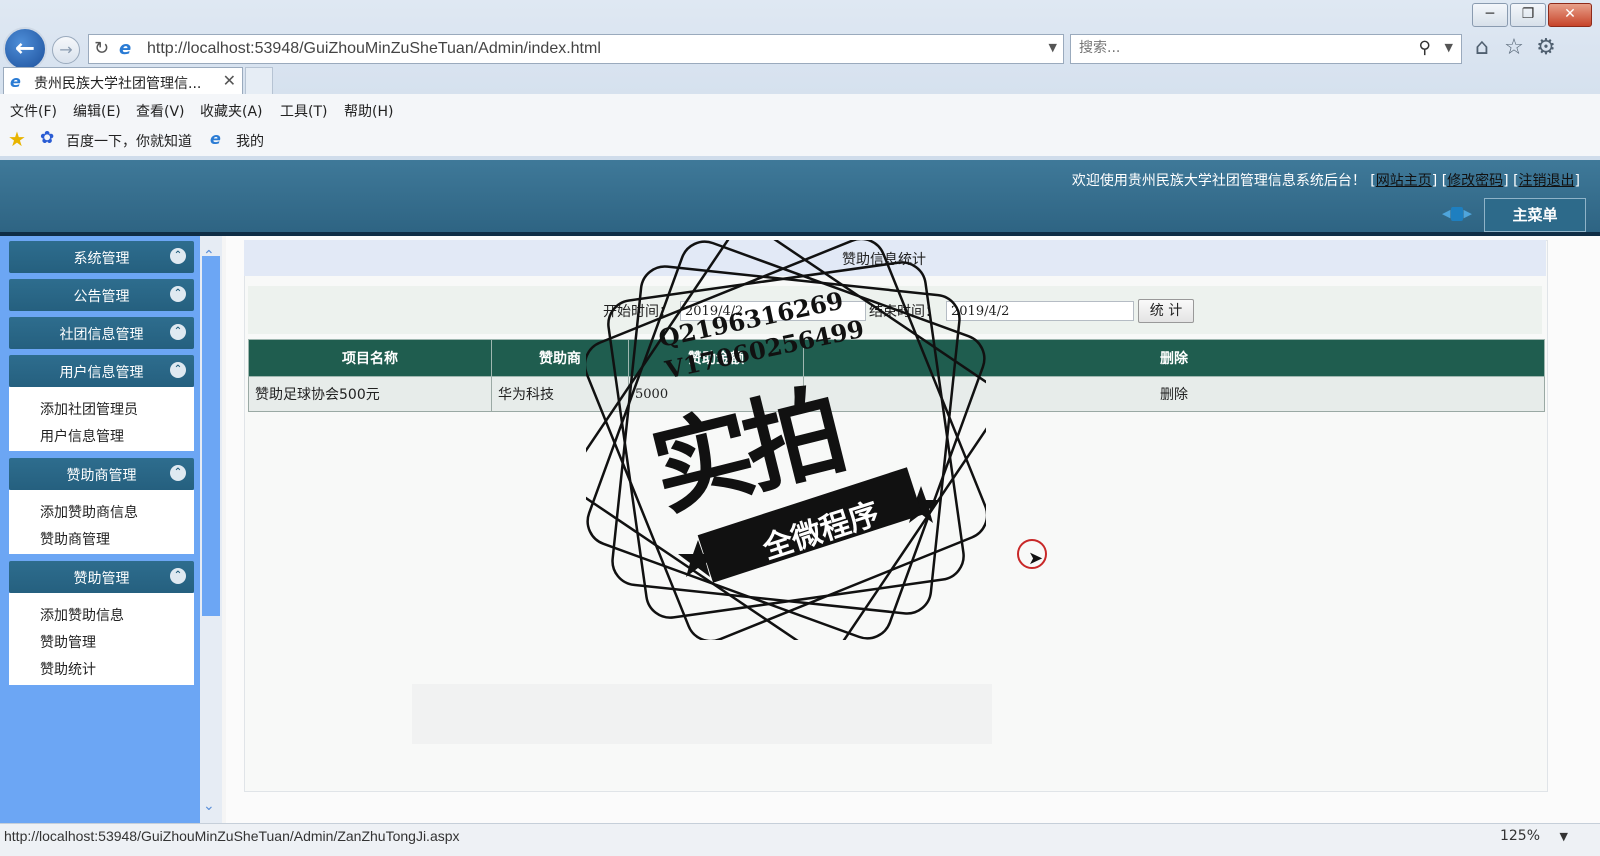 Image resolution: width=1600 pixels, height=856 pixels. I want to click on welcome-text: 欢迎使用贵州民族大学社团管理信息系统后台！, so click(1218, 181).